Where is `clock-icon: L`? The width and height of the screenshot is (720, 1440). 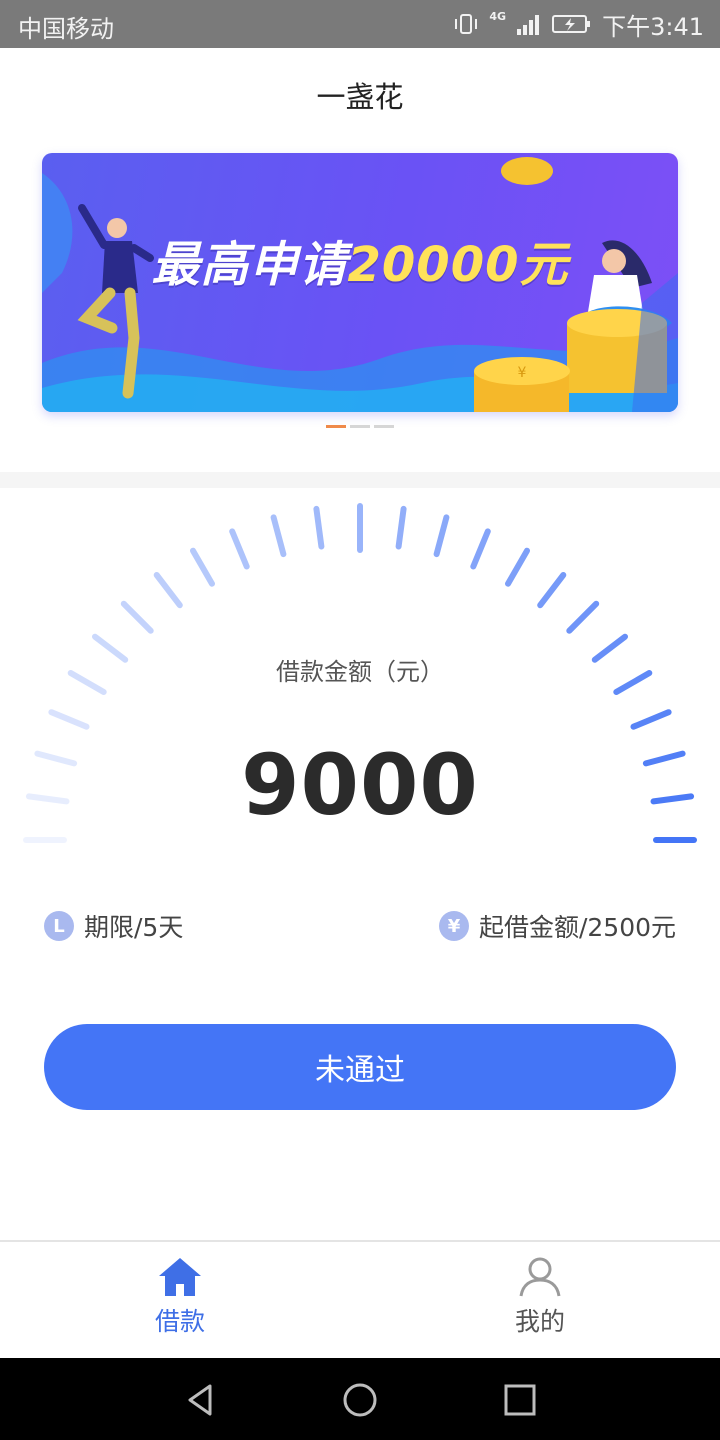
clock-icon: L is located at coordinates (59, 926).